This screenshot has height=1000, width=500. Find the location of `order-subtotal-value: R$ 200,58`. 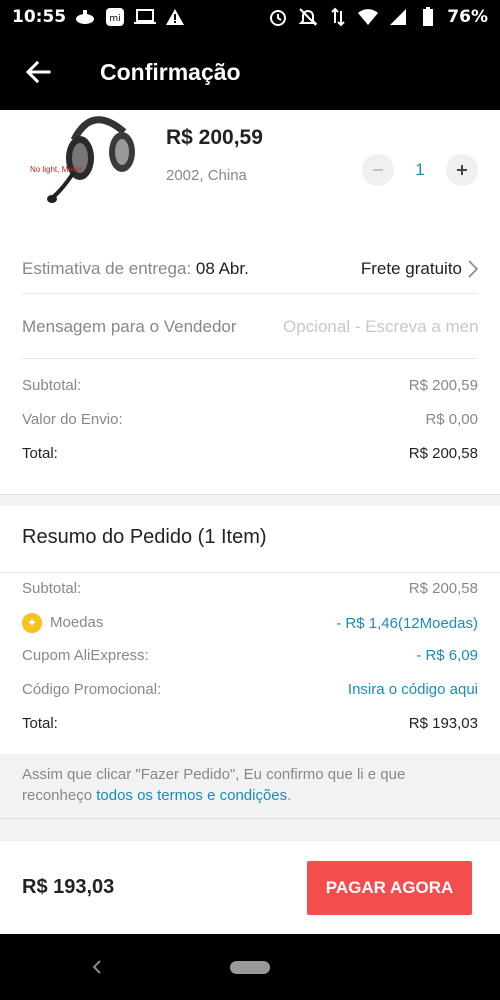

order-subtotal-value: R$ 200,58 is located at coordinates (443, 588).